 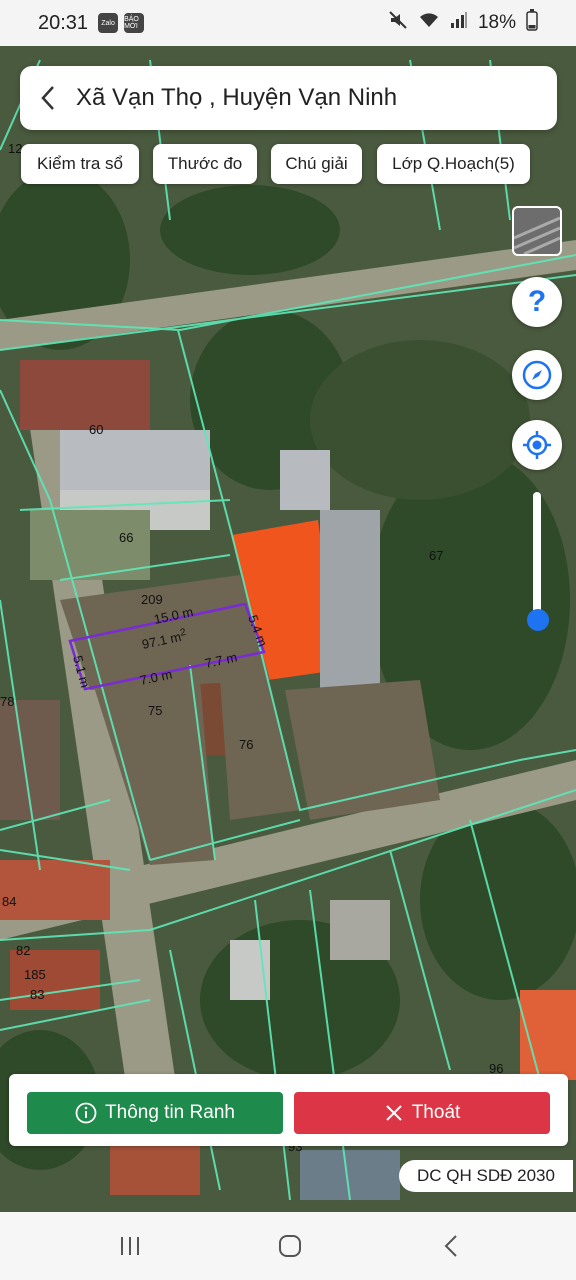 What do you see at coordinates (452, 1246) in the screenshot?
I see `back-nav-icon` at bounding box center [452, 1246].